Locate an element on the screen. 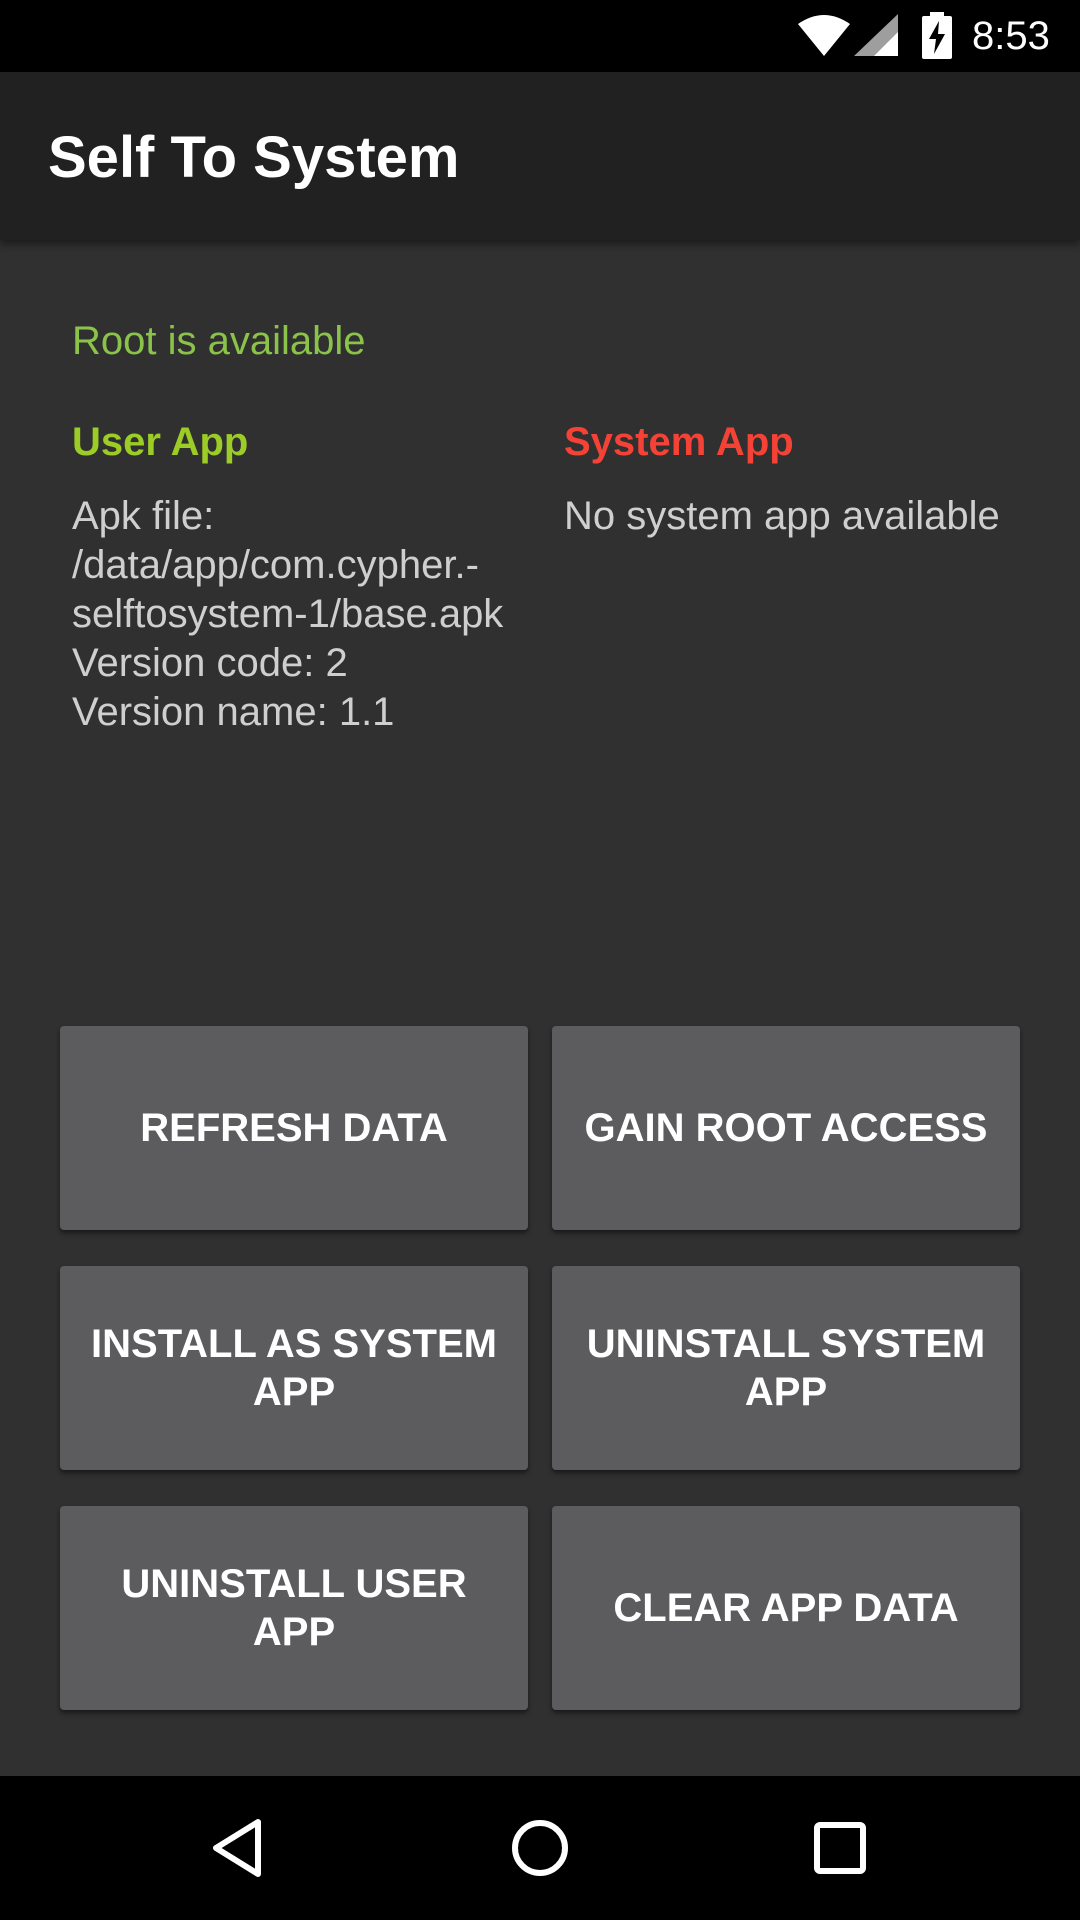 This screenshot has width=1080, height=1920. root-status-text: Root is available is located at coordinates (219, 341).